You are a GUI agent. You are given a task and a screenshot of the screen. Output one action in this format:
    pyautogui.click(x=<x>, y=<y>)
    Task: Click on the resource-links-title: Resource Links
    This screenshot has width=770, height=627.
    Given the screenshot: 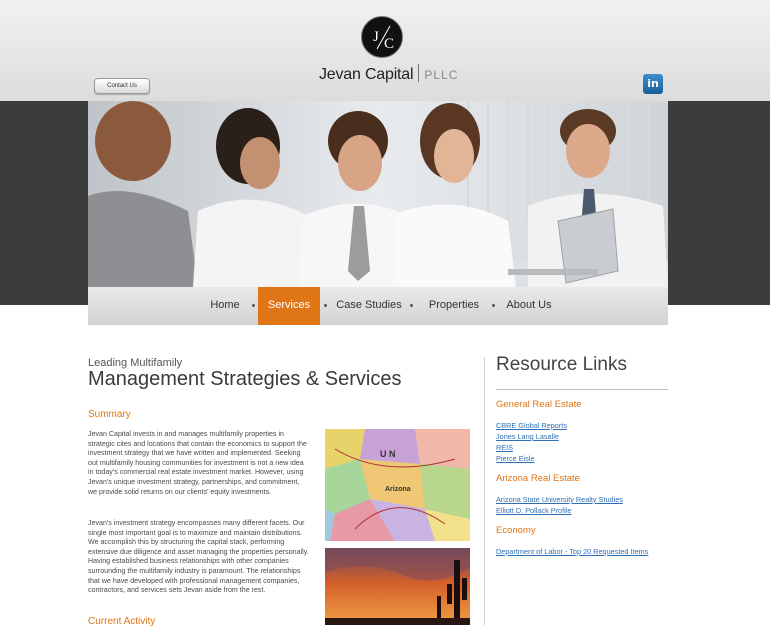 What is the action you would take?
    pyautogui.click(x=561, y=364)
    